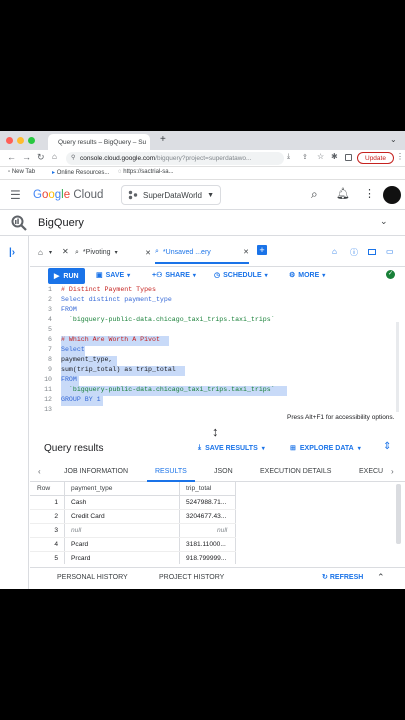 The width and height of the screenshot is (405, 720). Describe the element at coordinates (307, 275) in the screenshot. I see `more-button: ⚙ MORE ▾` at that location.